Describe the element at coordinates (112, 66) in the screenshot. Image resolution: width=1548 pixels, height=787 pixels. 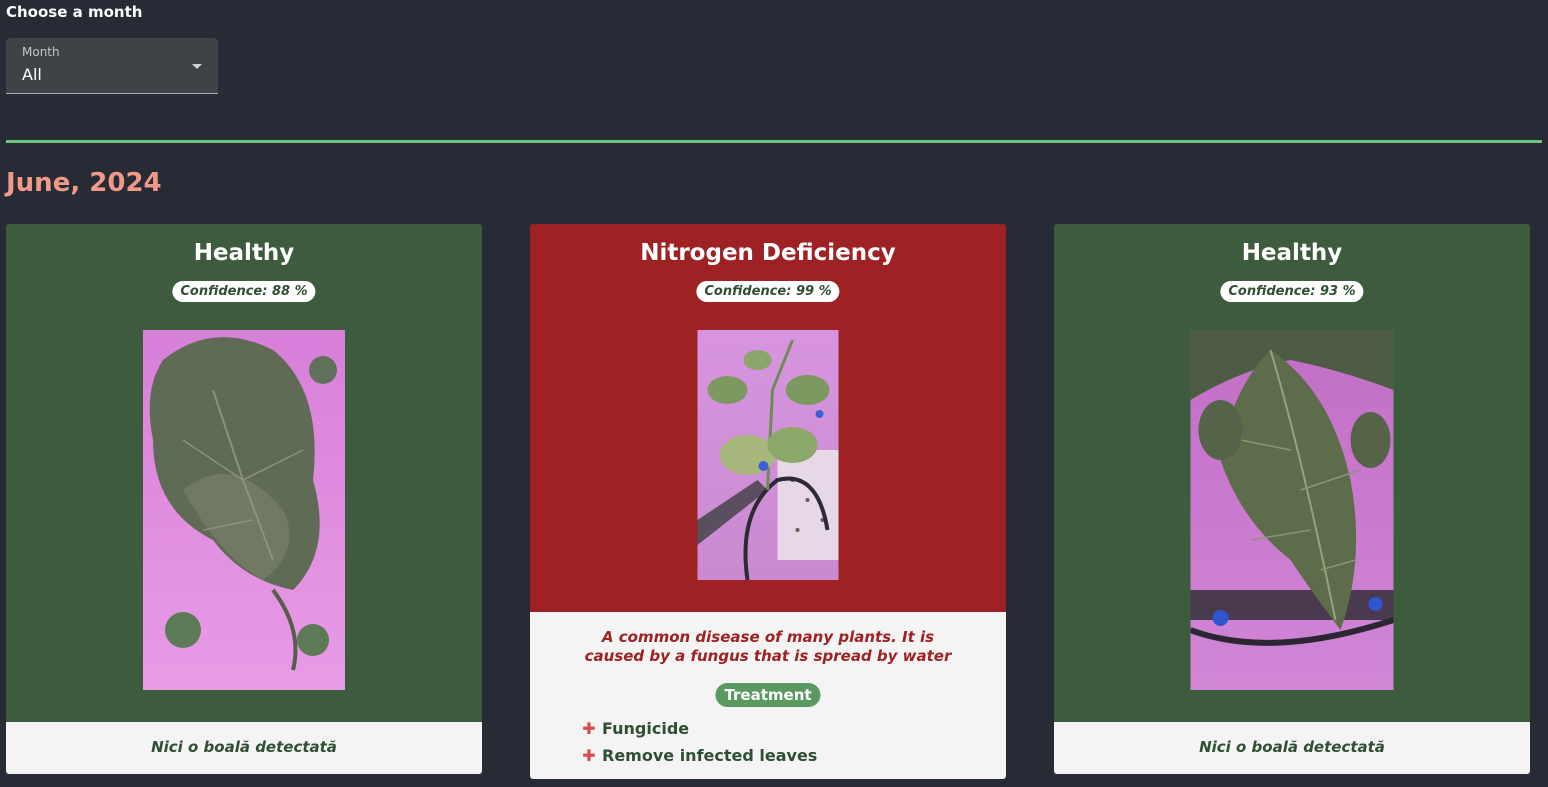
I see `month-select: Month All` at that location.